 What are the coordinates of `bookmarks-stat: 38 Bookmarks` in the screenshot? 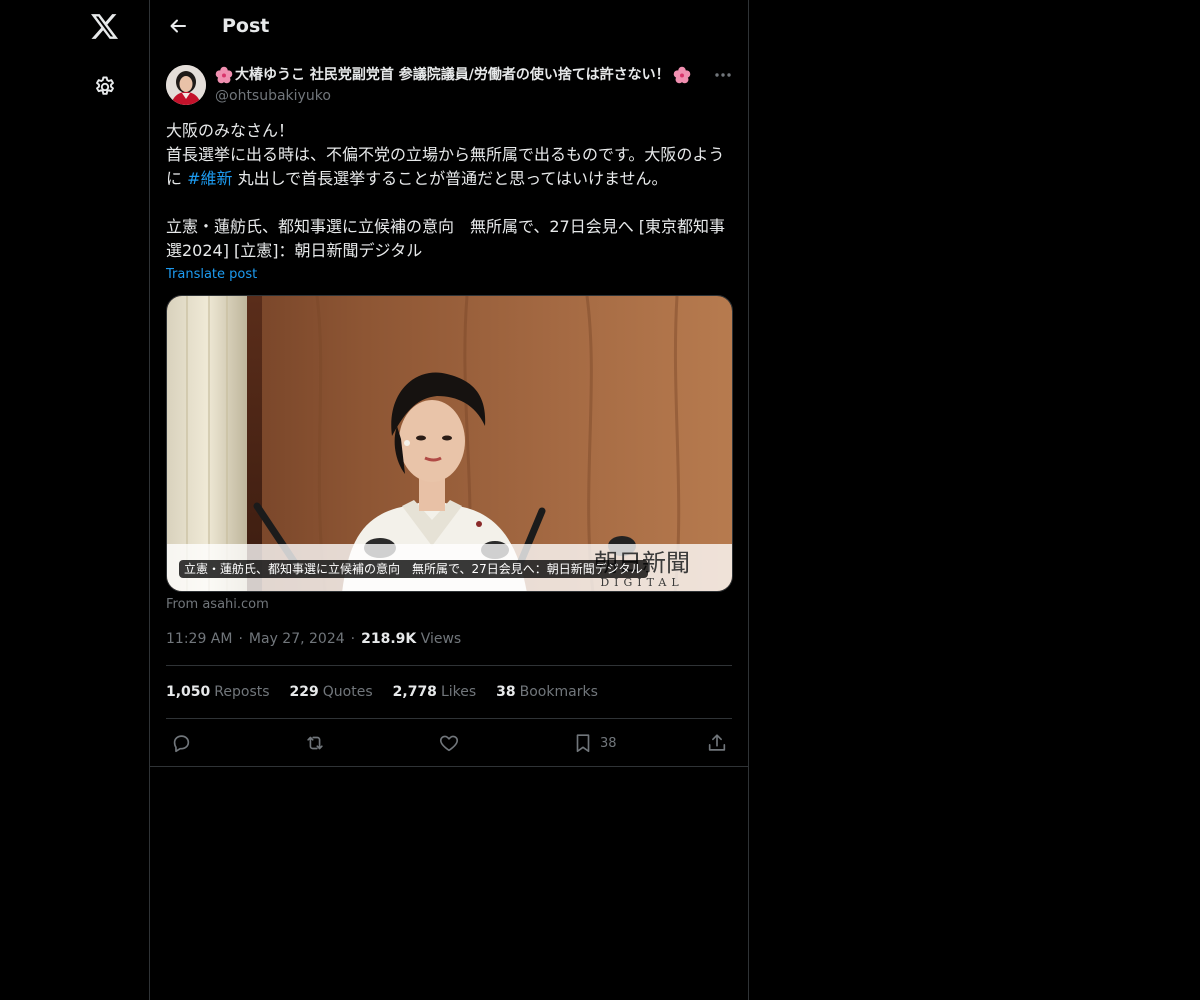 It's located at (547, 692).